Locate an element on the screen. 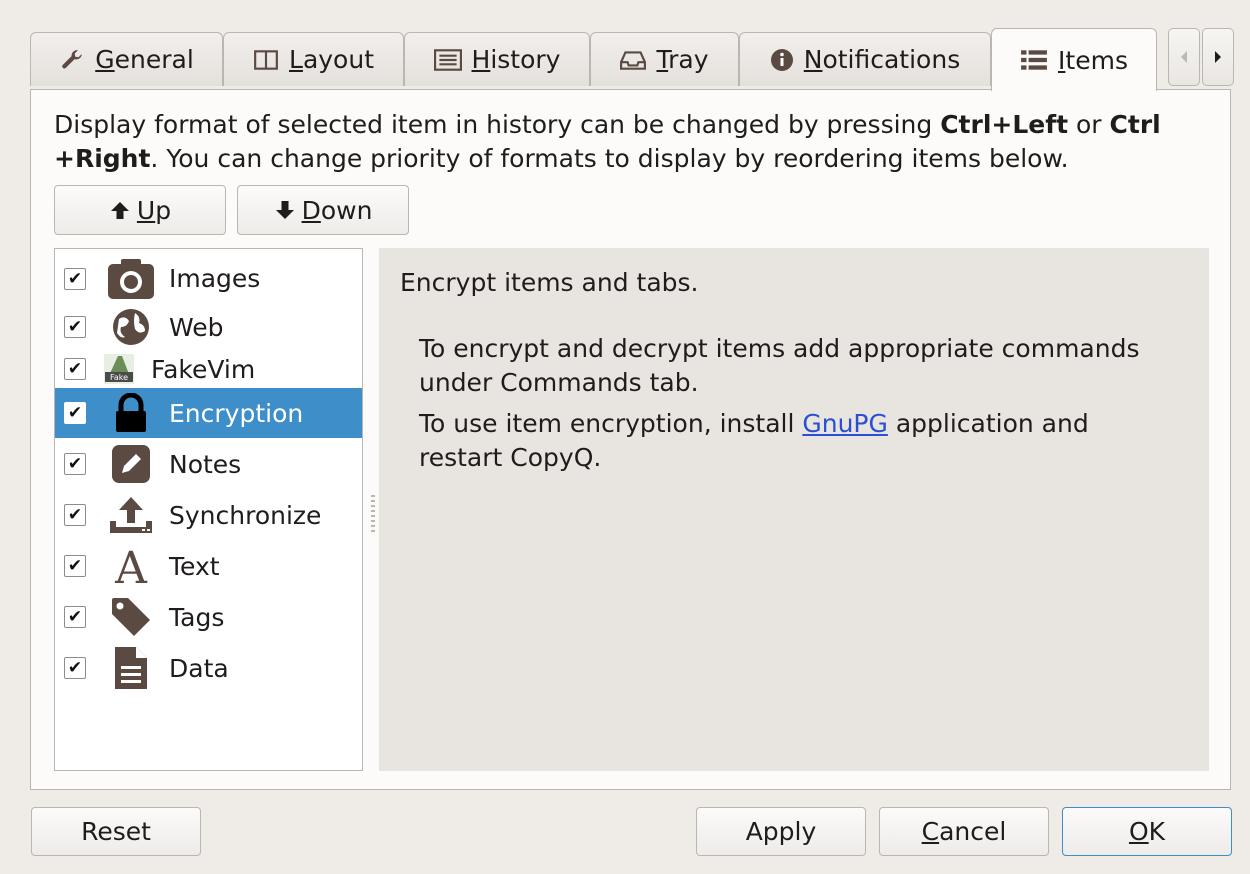 Image resolution: width=1250 pixels, height=874 pixels. pencil-icon is located at coordinates (131, 464).